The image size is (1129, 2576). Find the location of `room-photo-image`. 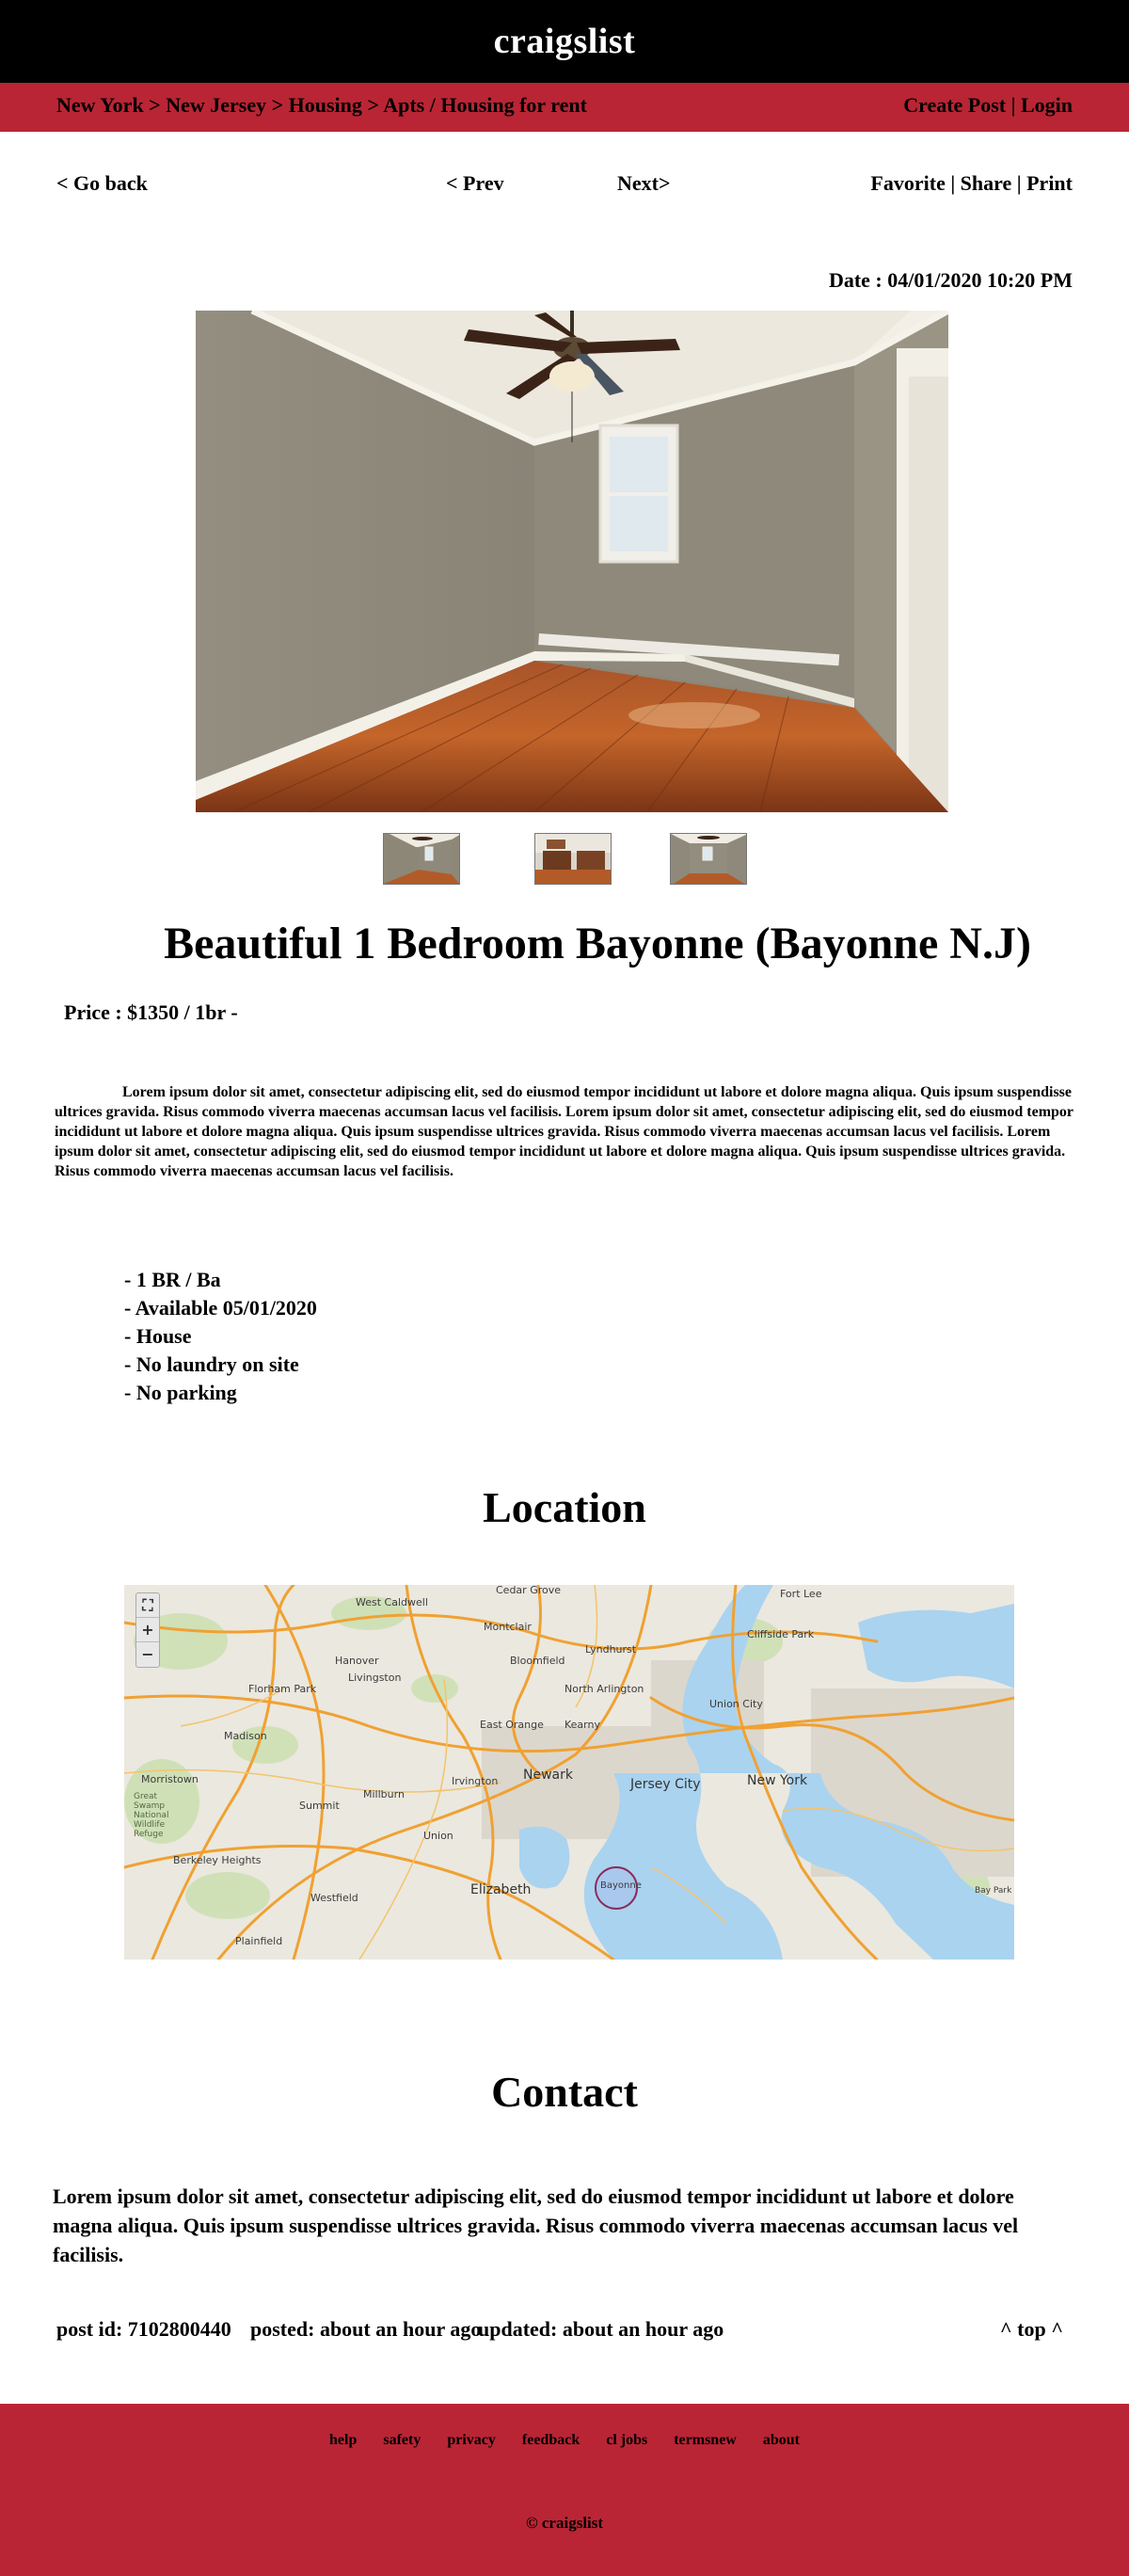

room-photo-image is located at coordinates (572, 561).